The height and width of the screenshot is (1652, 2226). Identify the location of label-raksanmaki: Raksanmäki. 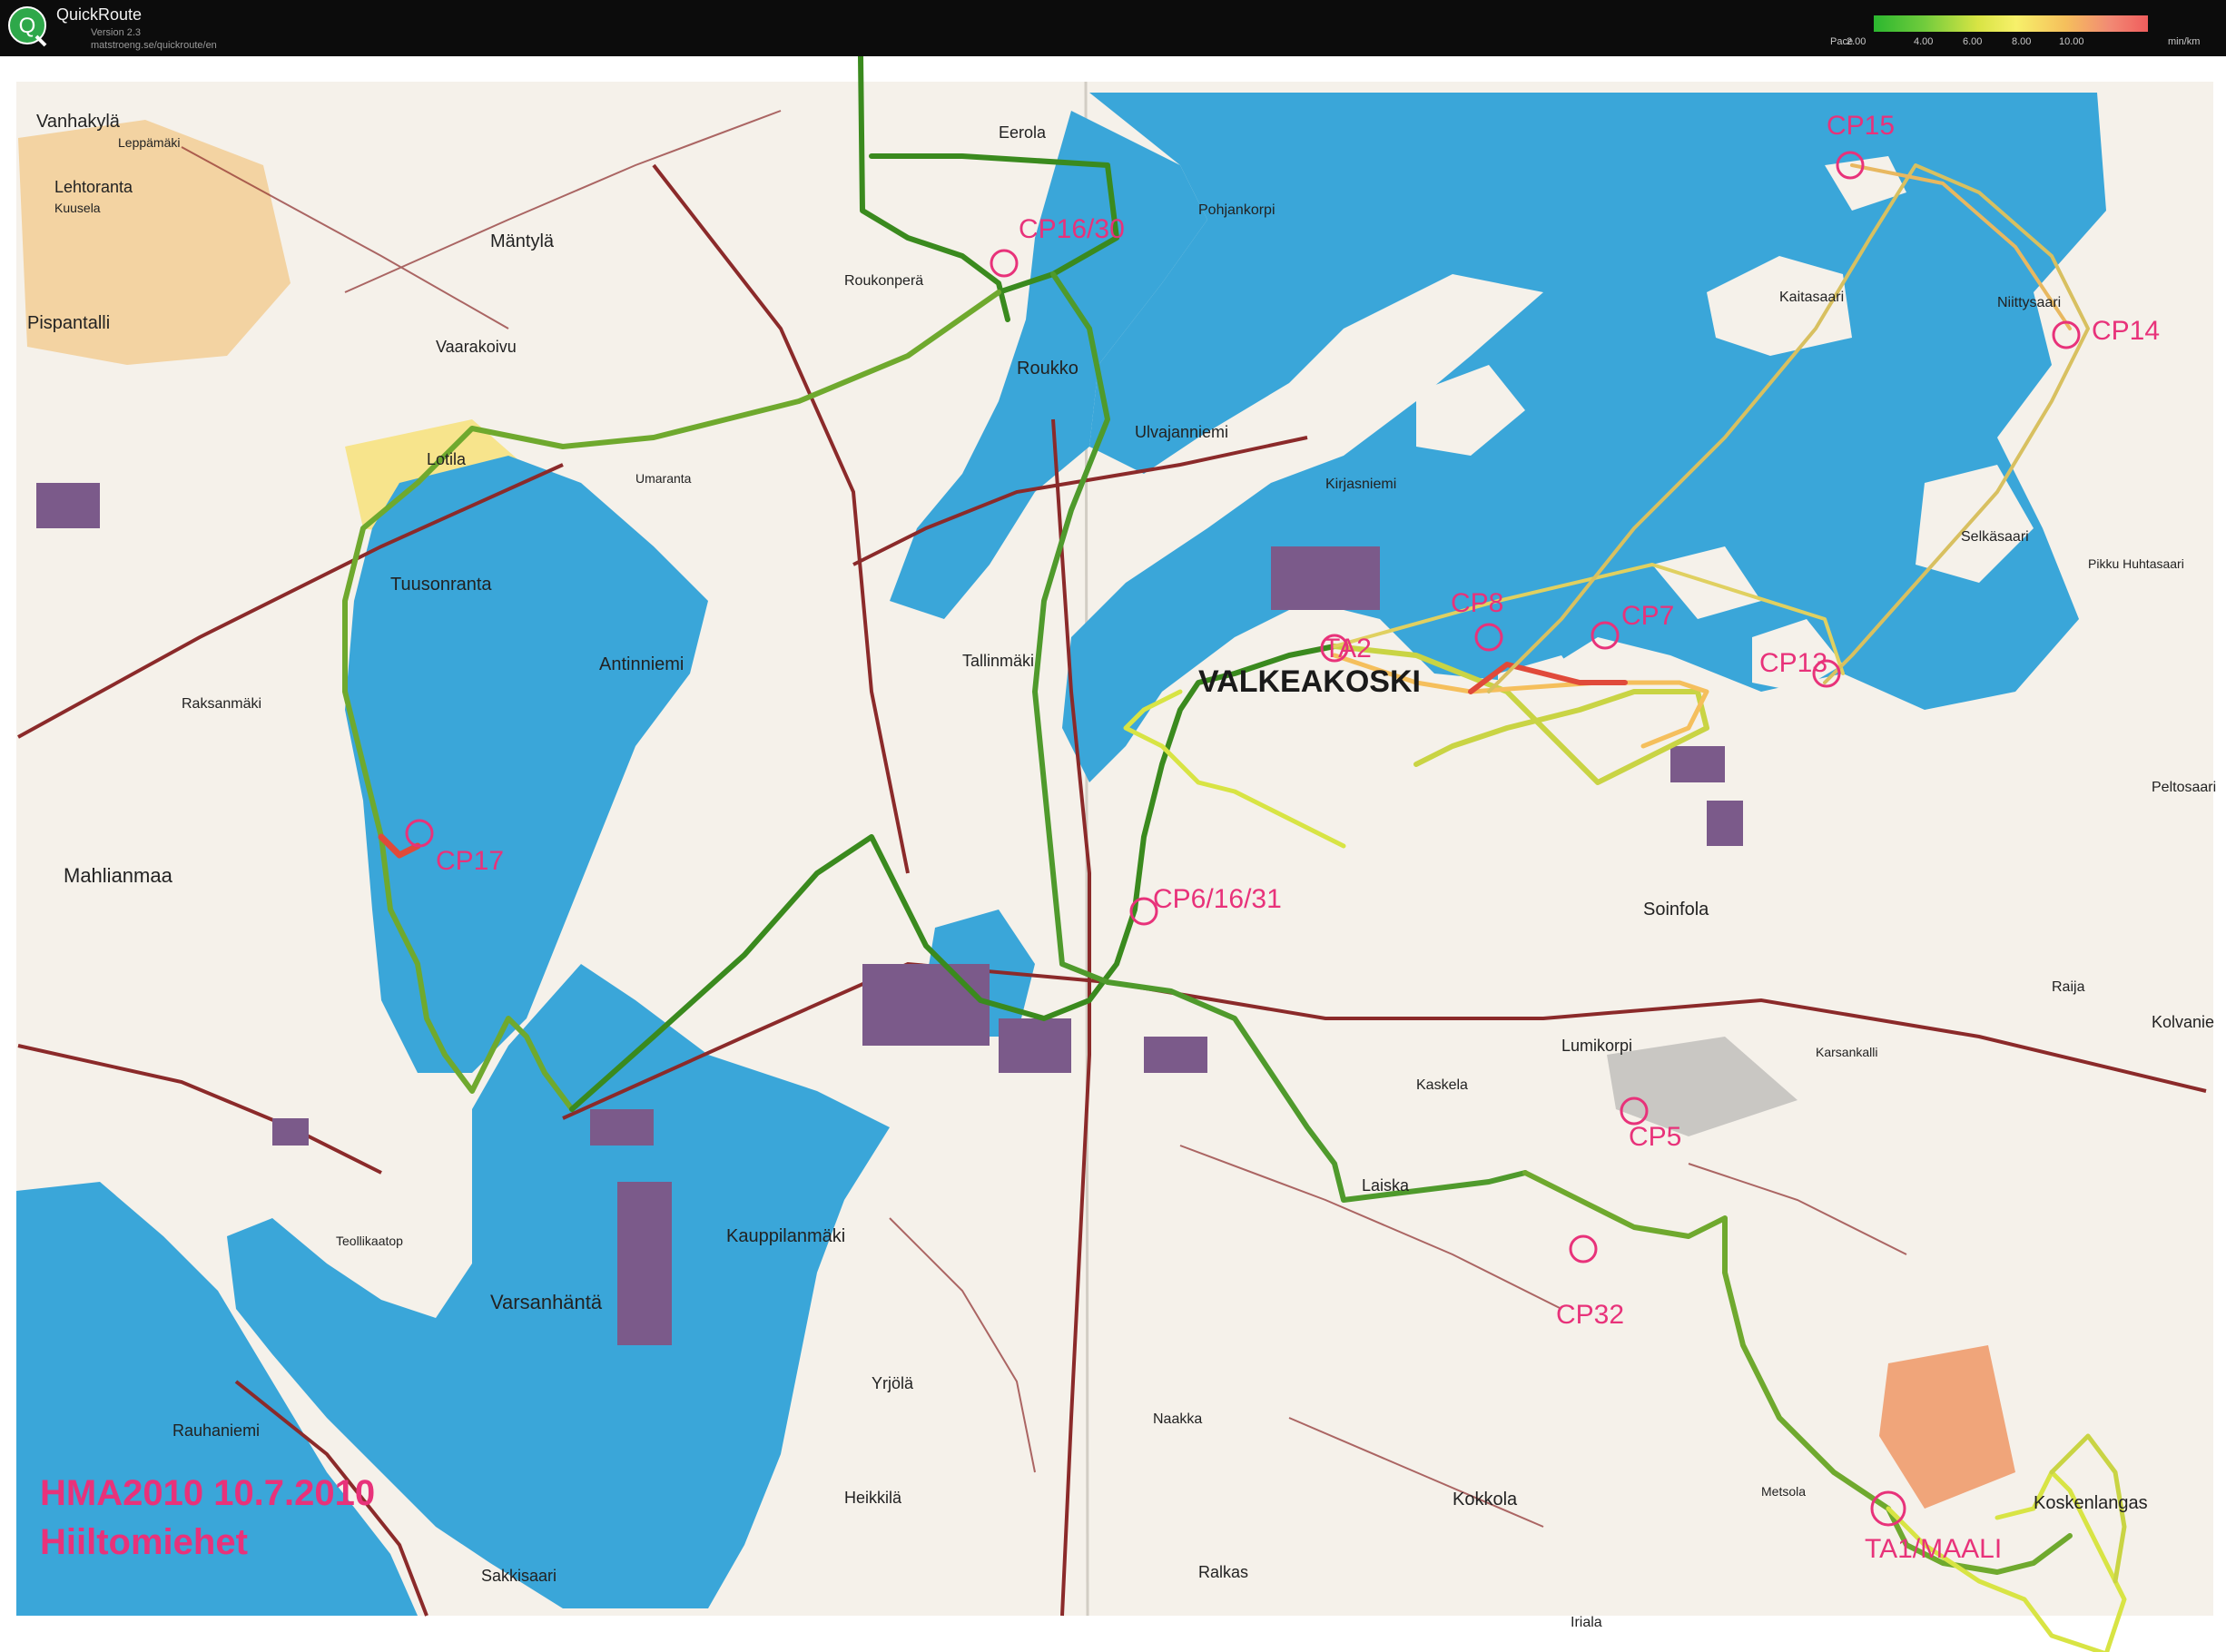
(221, 704).